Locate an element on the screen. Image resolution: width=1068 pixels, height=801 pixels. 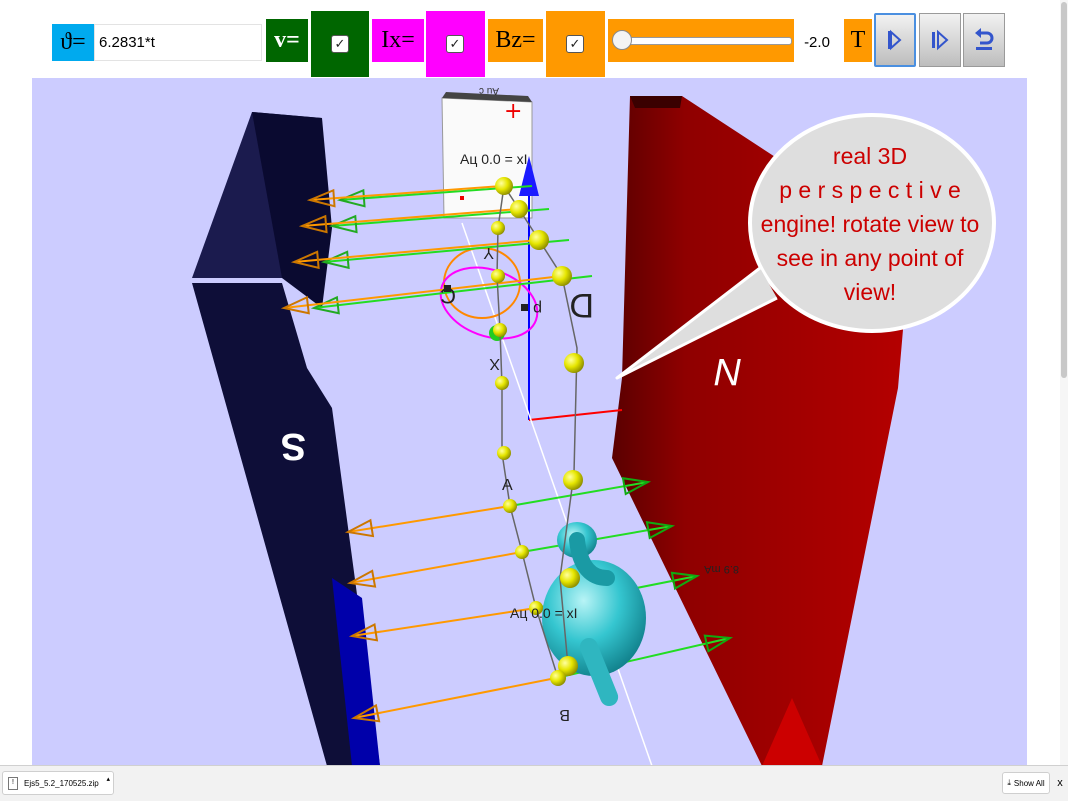
bottom-value-label-right: 8.9 mA is located at coordinates (721, 569).